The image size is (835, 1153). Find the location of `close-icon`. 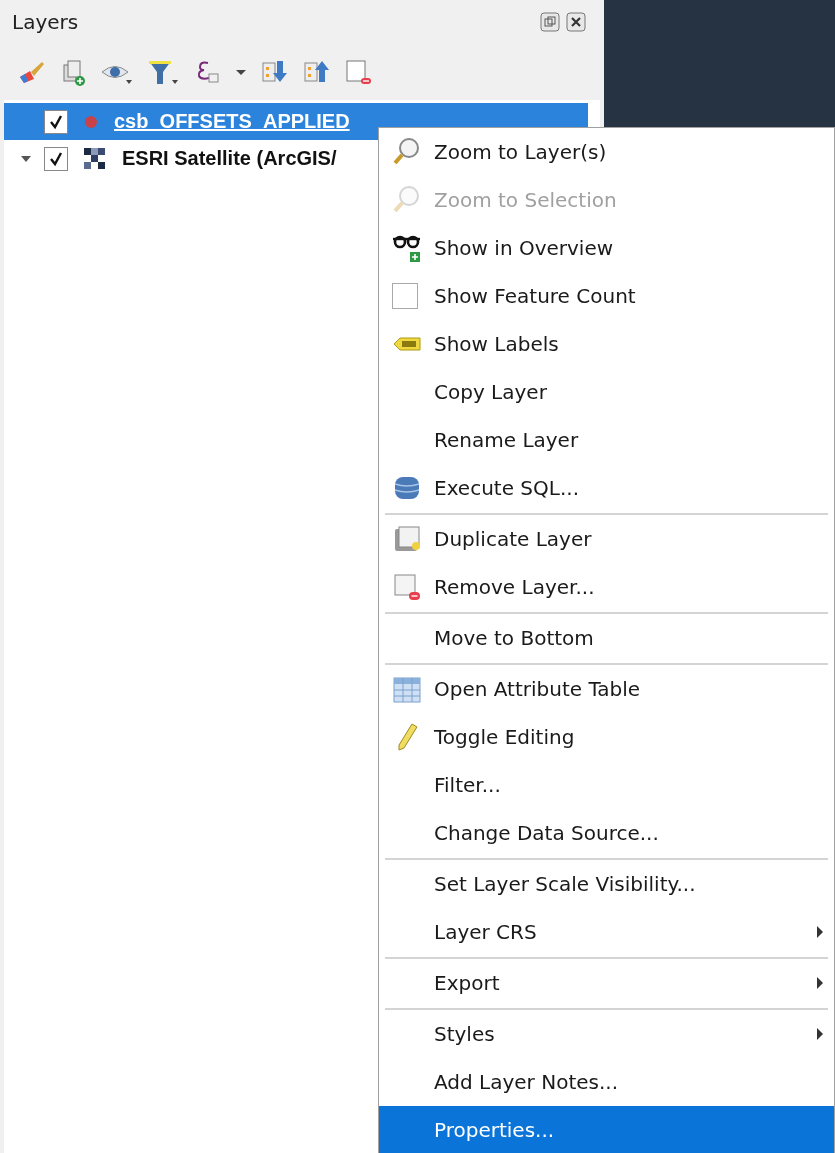

close-icon is located at coordinates (576, 22).